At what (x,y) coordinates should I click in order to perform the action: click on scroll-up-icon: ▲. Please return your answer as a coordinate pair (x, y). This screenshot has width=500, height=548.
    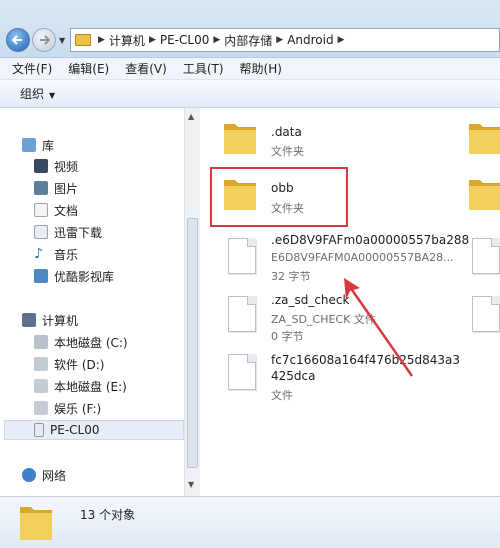
    Looking at the image, I should click on (191, 116).